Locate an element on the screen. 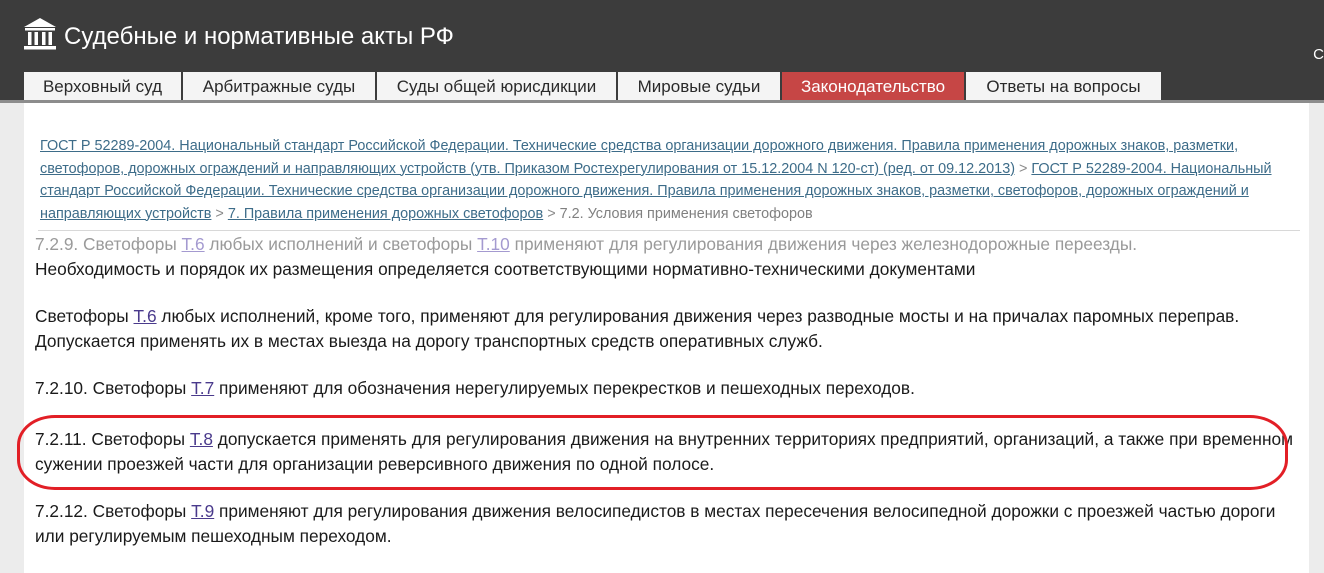 The width and height of the screenshot is (1324, 573). tab-magistrates: Мировые судьи is located at coordinates (699, 87).